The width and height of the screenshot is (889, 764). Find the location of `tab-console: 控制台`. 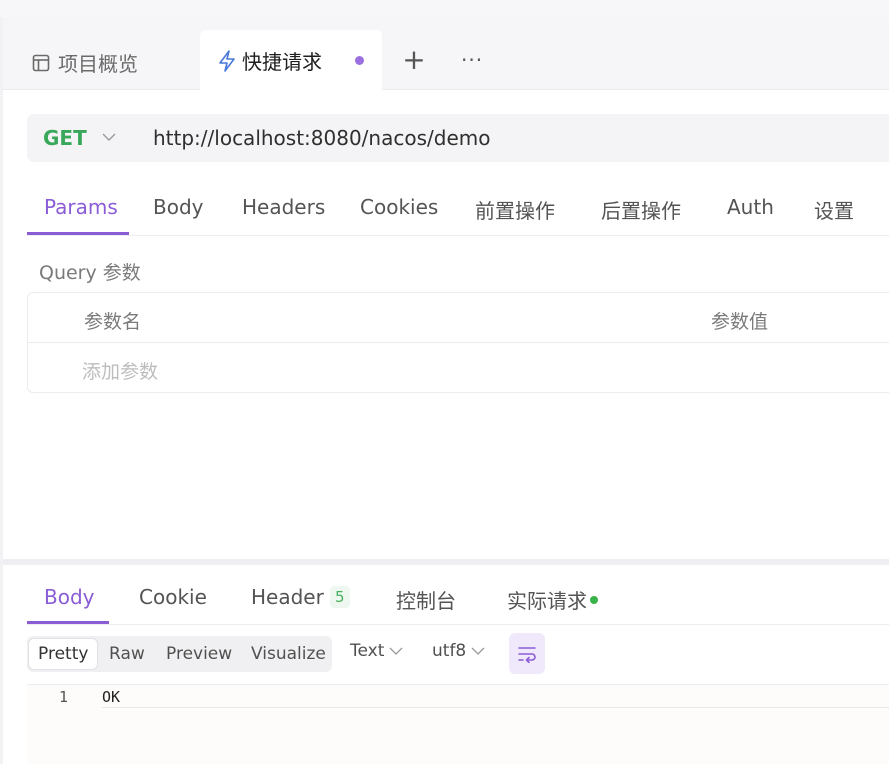

tab-console: 控制台 is located at coordinates (426, 599).